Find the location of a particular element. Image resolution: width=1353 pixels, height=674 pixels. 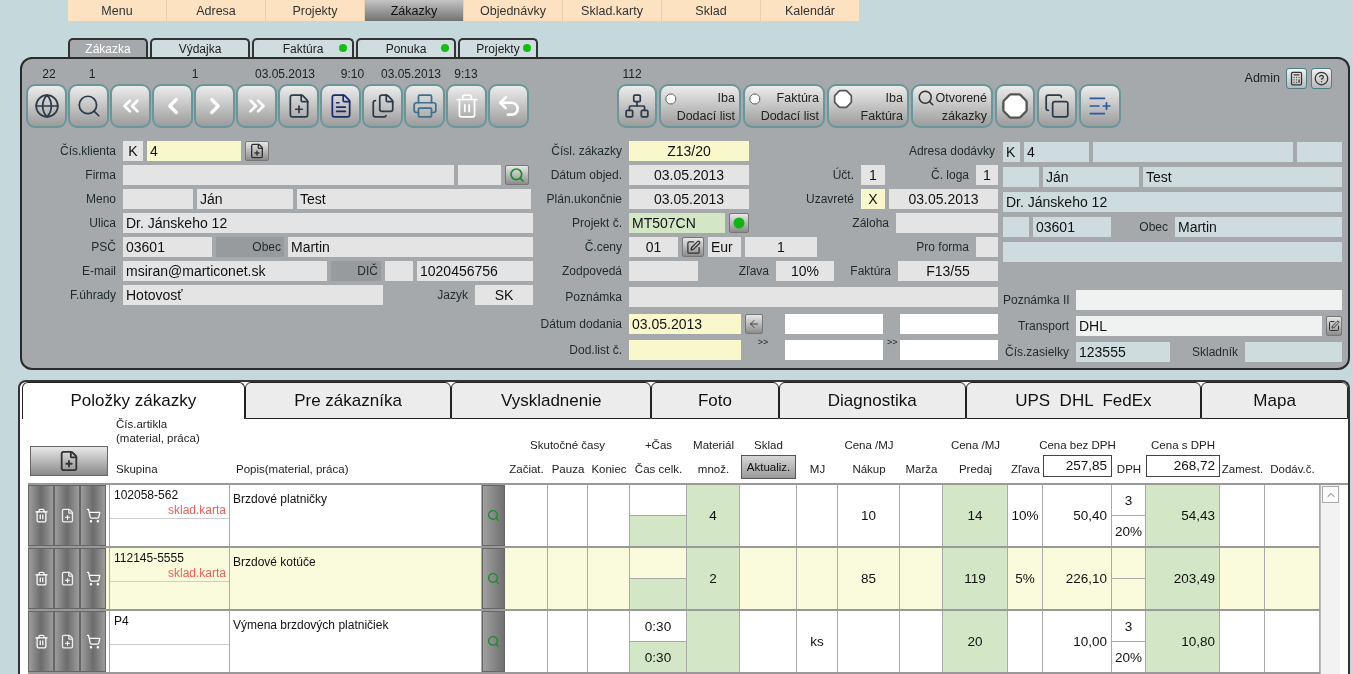

responsible-field is located at coordinates (663, 271).